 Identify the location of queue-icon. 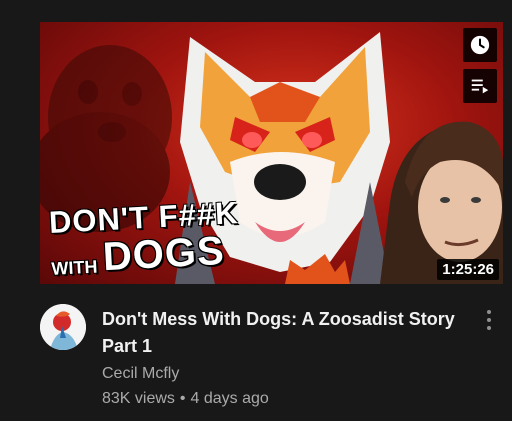
(480, 86).